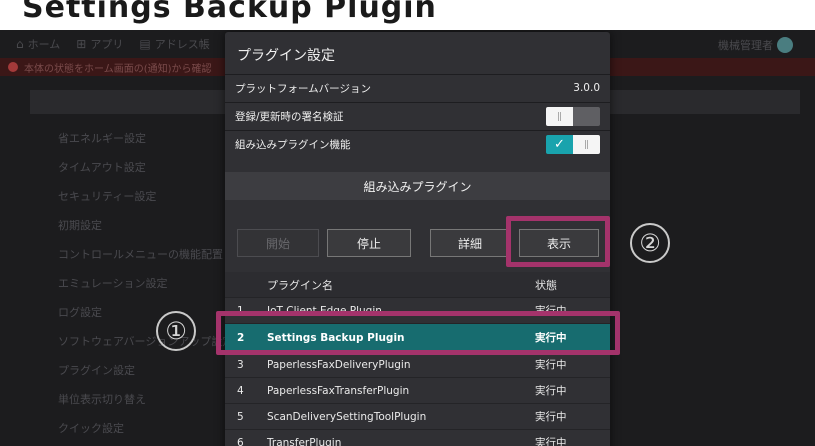 Image resolution: width=815 pixels, height=446 pixels. What do you see at coordinates (145, 138) in the screenshot?
I see `menu-item-energy: 省エネルギー設定` at bounding box center [145, 138].